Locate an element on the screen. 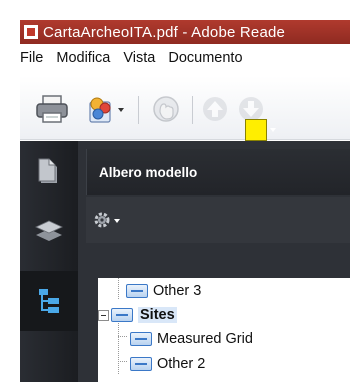  hand-tool-button is located at coordinates (166, 109).